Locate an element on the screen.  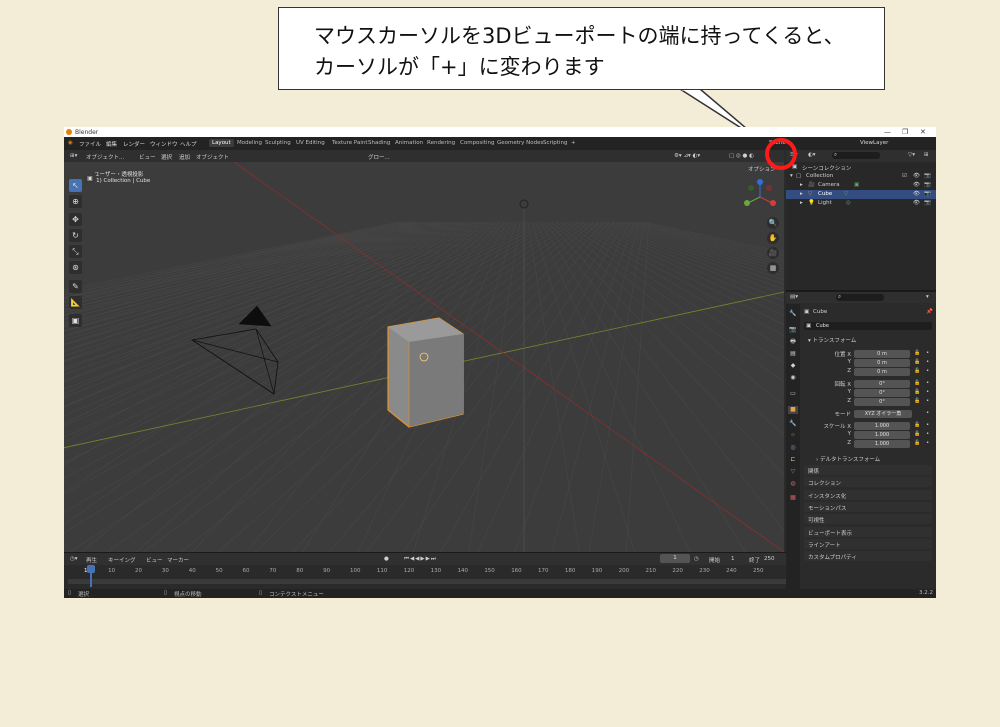
annotate-tool-icon: ✎ is located at coordinates (75, 286).